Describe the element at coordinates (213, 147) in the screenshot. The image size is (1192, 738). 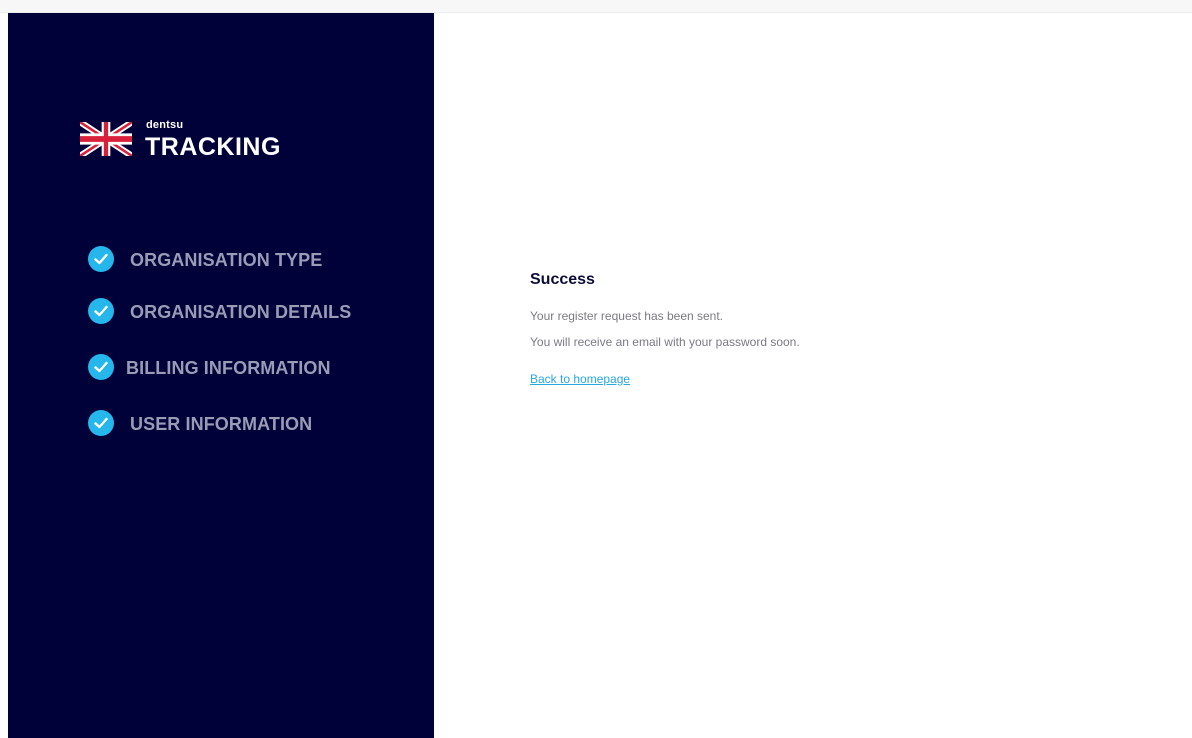
I see `brand-name: TRACKING` at that location.